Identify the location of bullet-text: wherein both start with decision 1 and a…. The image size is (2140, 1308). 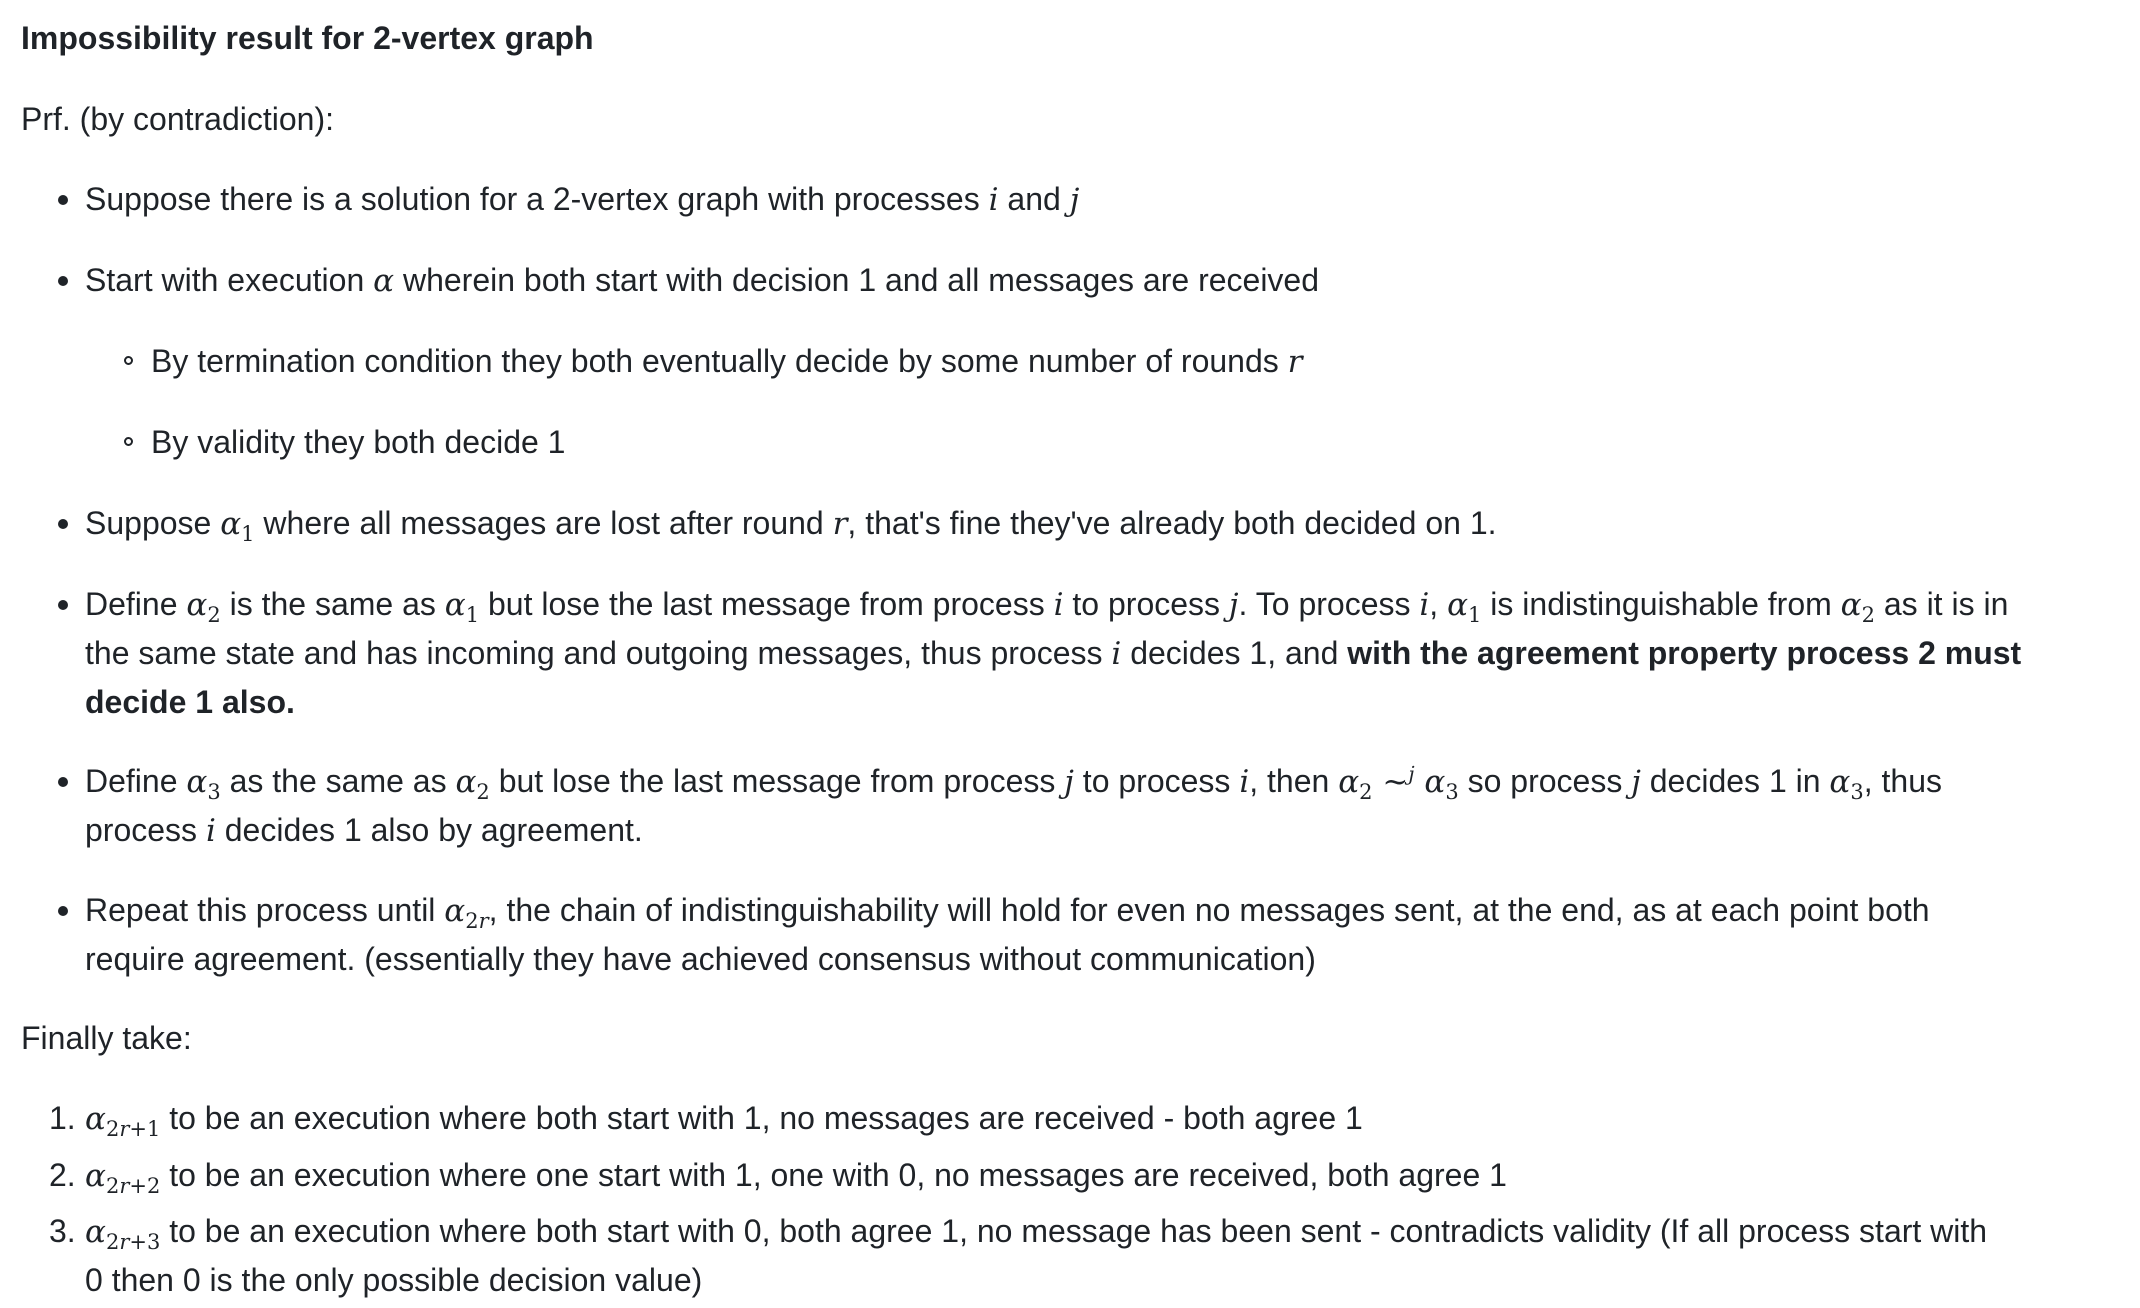
(857, 280).